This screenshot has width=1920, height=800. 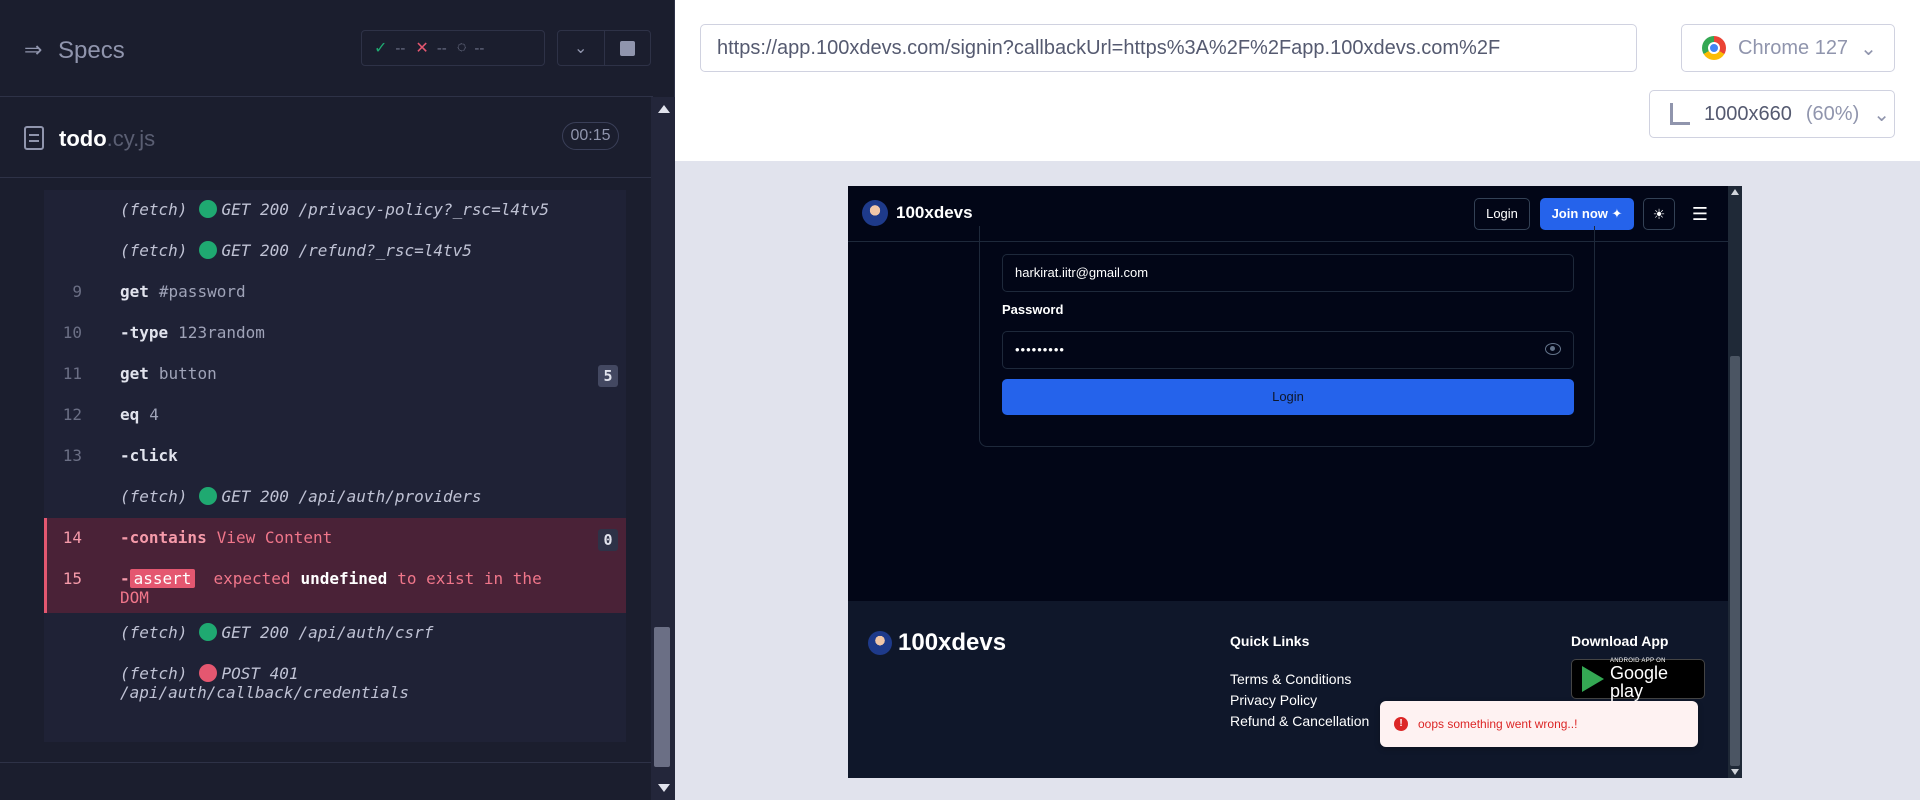 What do you see at coordinates (325, 762) in the screenshot?
I see `divider` at bounding box center [325, 762].